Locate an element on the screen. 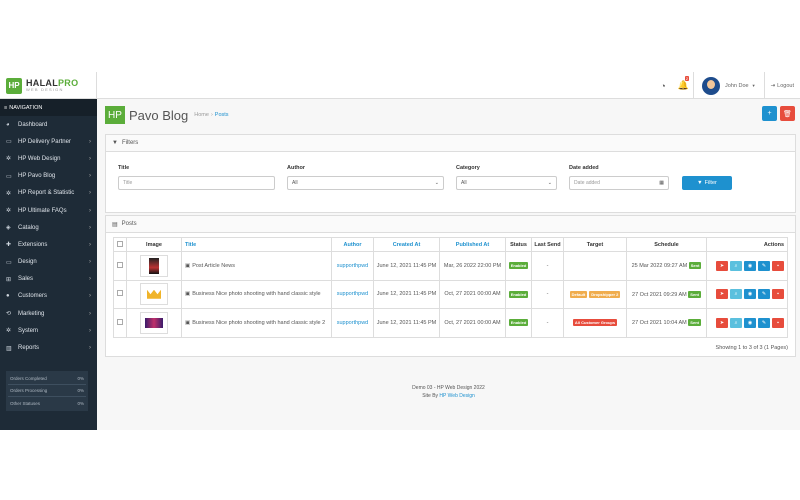 Image resolution: width=800 pixels, height=500 pixels. trash-icon: ▪ is located at coordinates (778, 294).